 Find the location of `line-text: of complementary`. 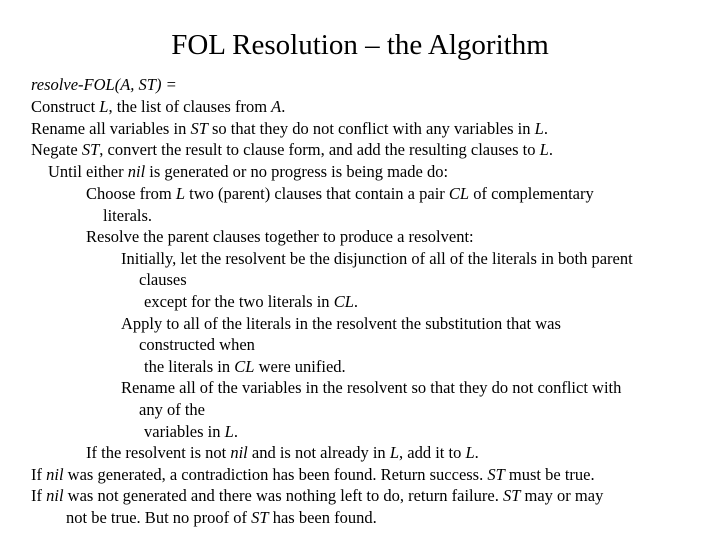

line-text: of complementary is located at coordinates (531, 193).